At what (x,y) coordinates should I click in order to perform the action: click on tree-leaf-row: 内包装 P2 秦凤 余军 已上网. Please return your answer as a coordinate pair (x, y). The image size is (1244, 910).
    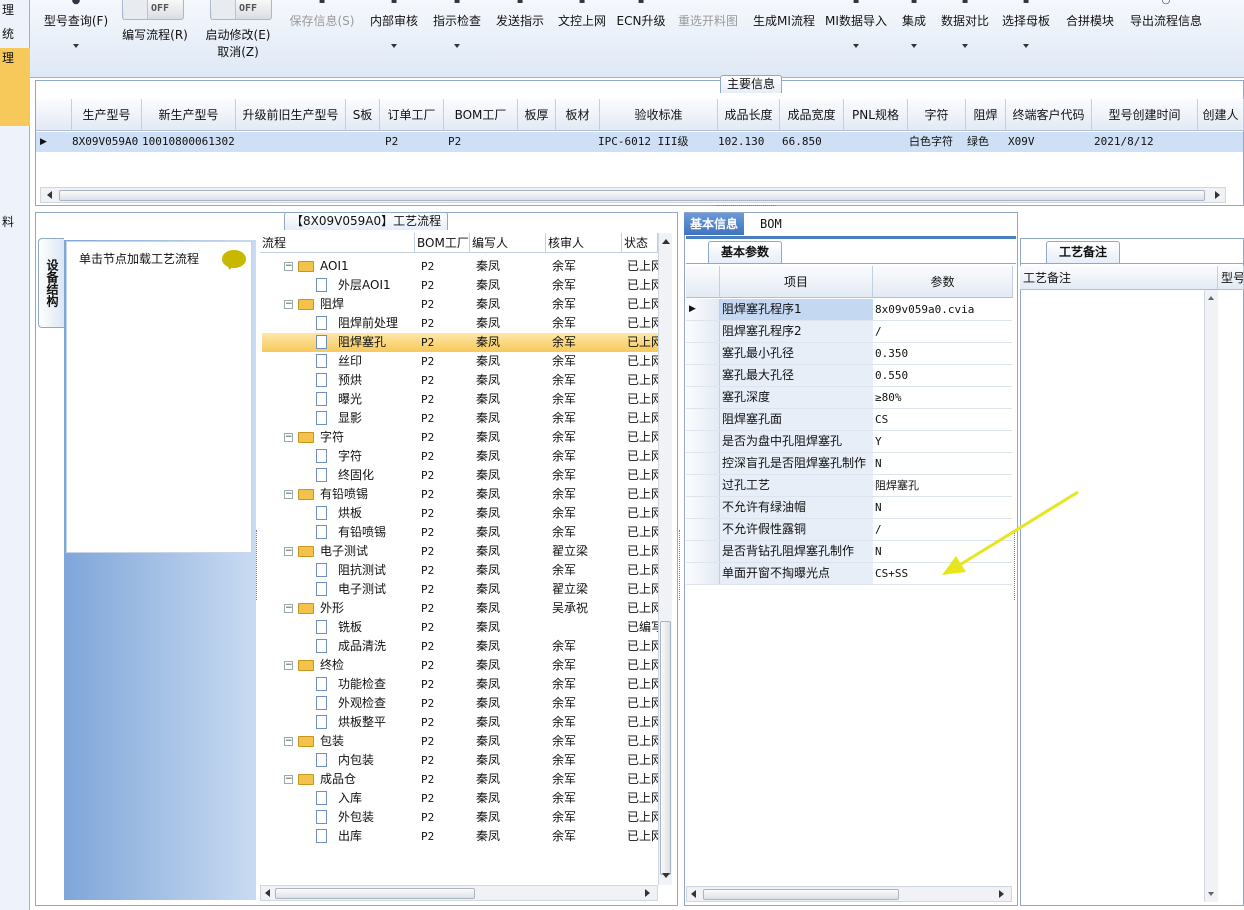
    Looking at the image, I should click on (460, 760).